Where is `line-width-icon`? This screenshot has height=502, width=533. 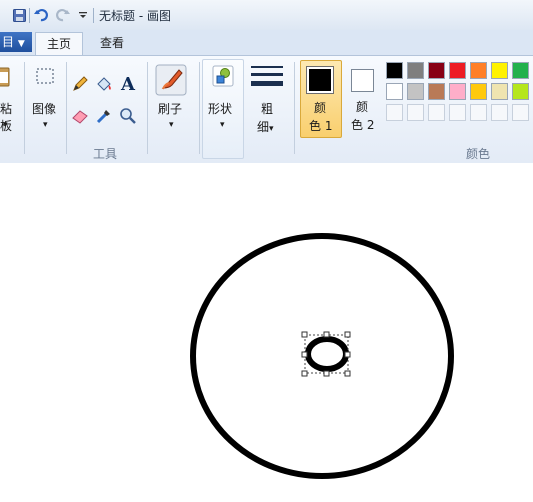 line-width-icon is located at coordinates (267, 77).